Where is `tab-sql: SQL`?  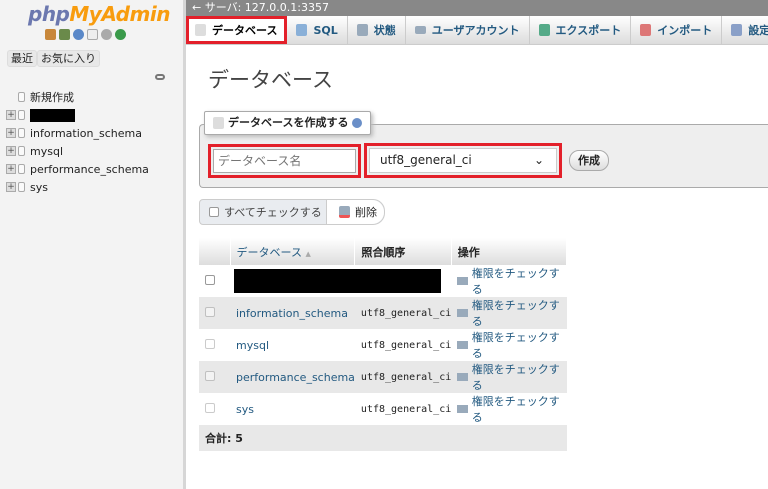 tab-sql: SQL is located at coordinates (317, 30).